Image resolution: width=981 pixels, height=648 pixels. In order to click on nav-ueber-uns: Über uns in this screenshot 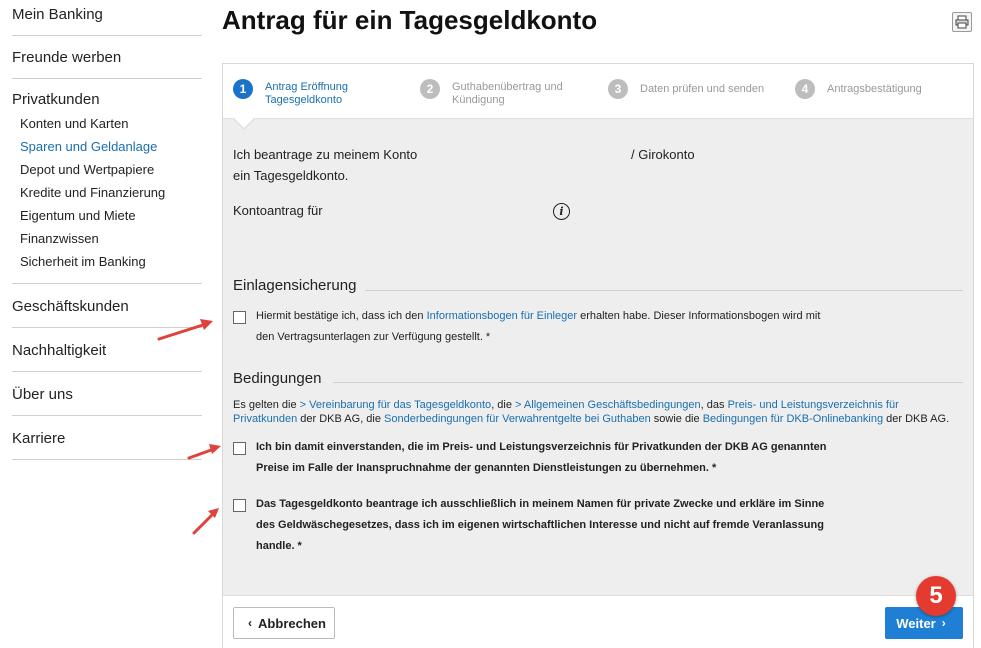, I will do `click(107, 394)`.